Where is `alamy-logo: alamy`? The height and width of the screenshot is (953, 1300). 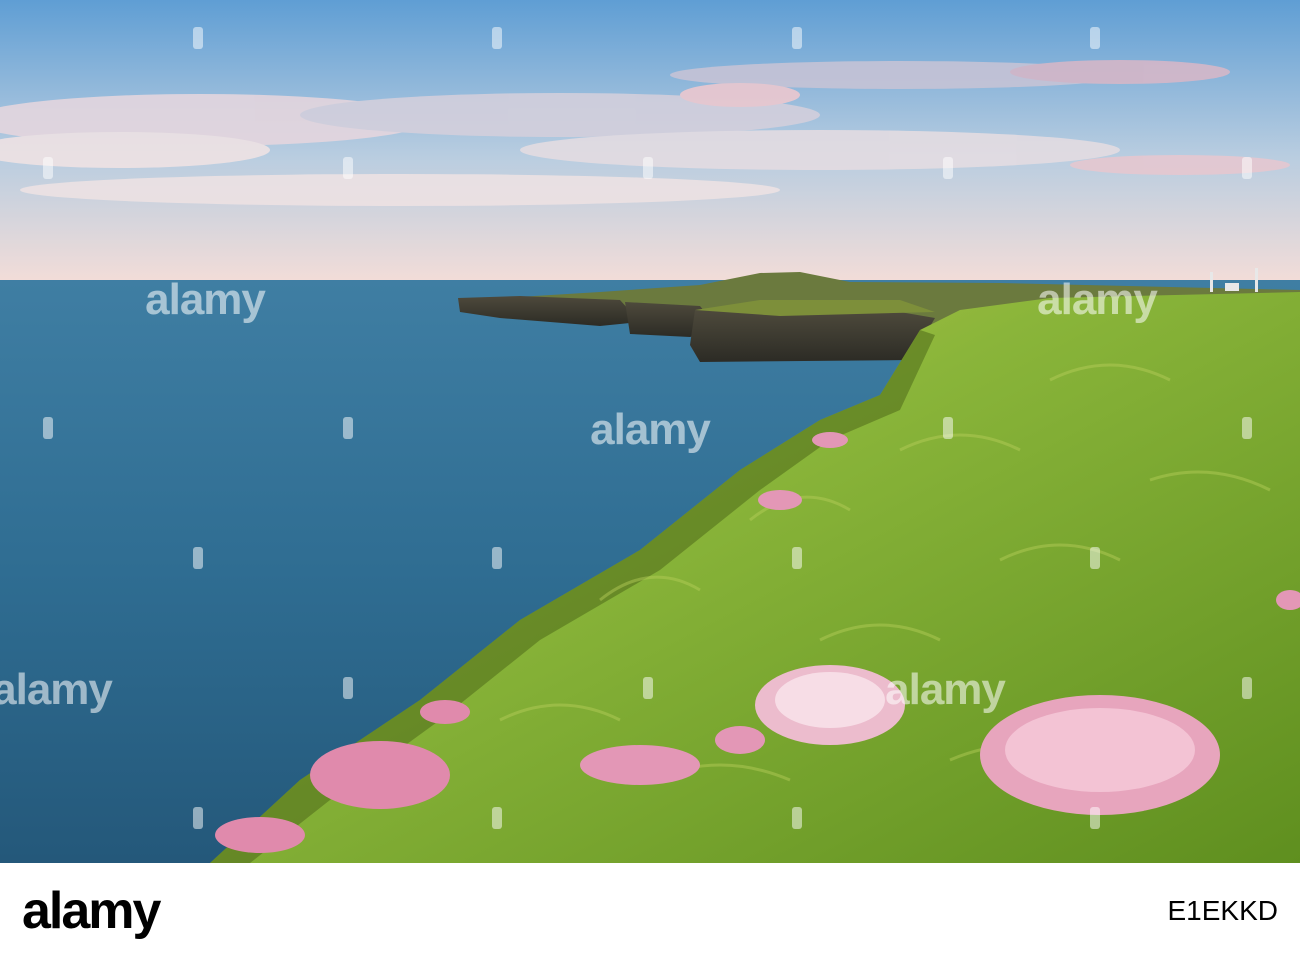
alamy-logo: alamy is located at coordinates (91, 911).